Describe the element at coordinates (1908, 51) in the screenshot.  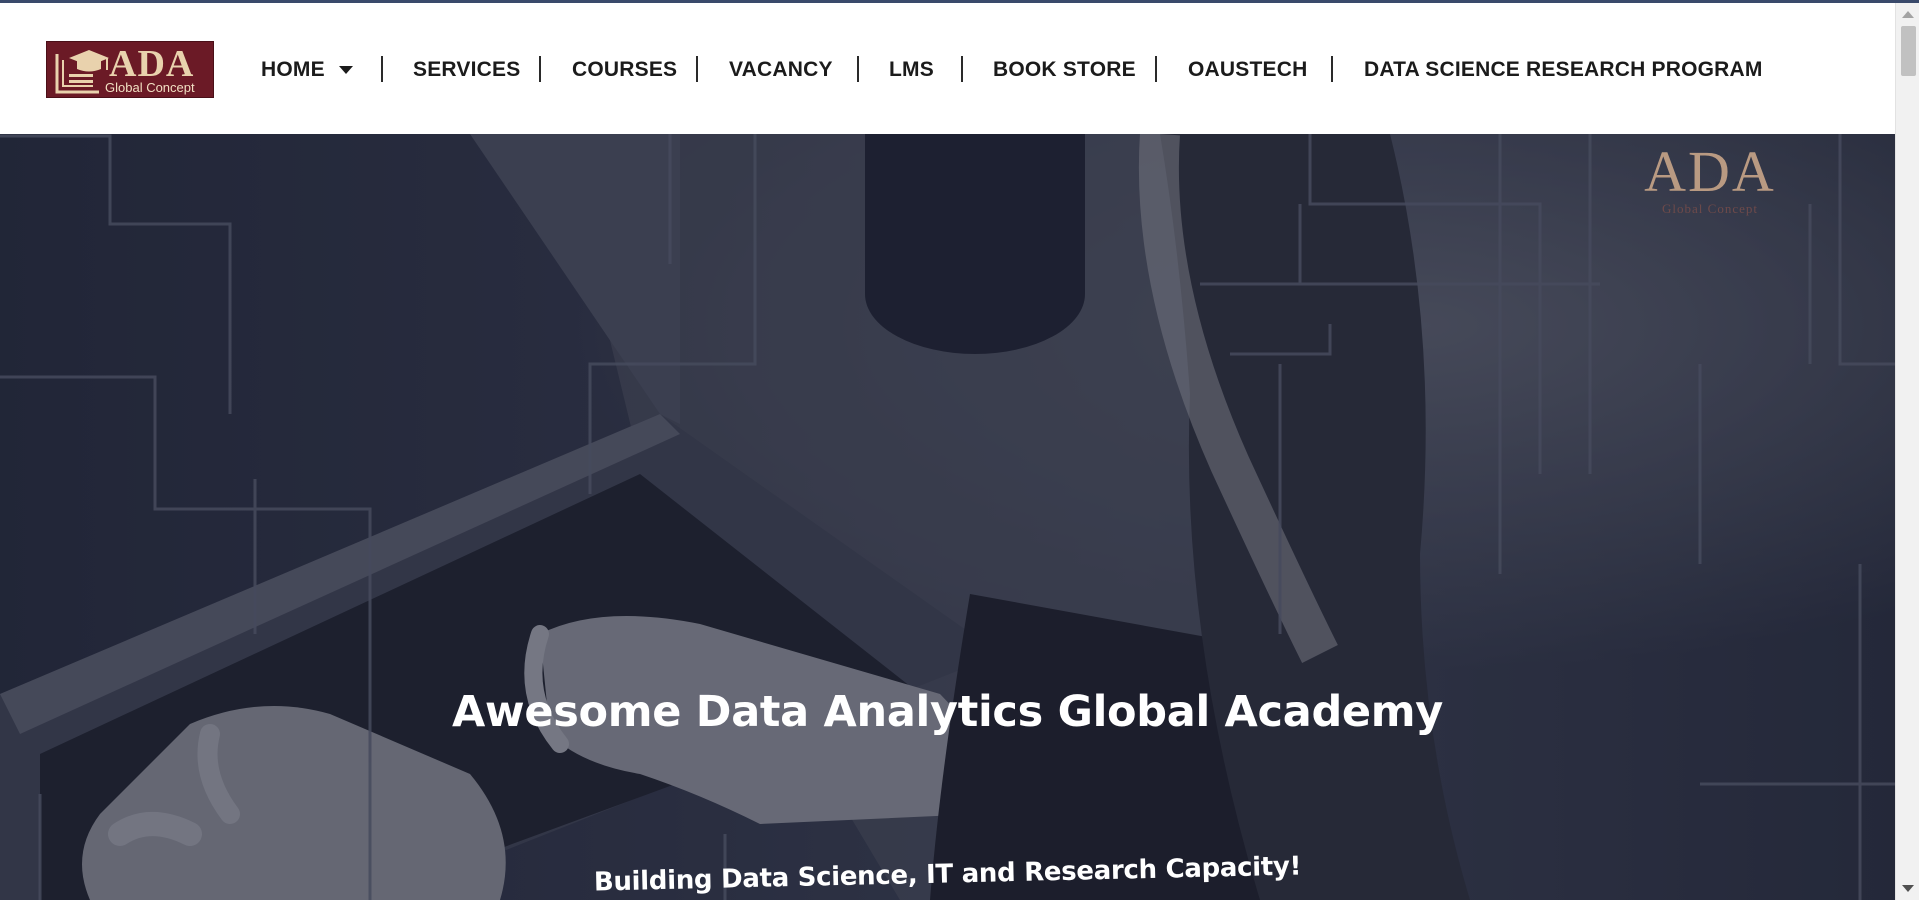
I see `scrollbar-thumb` at that location.